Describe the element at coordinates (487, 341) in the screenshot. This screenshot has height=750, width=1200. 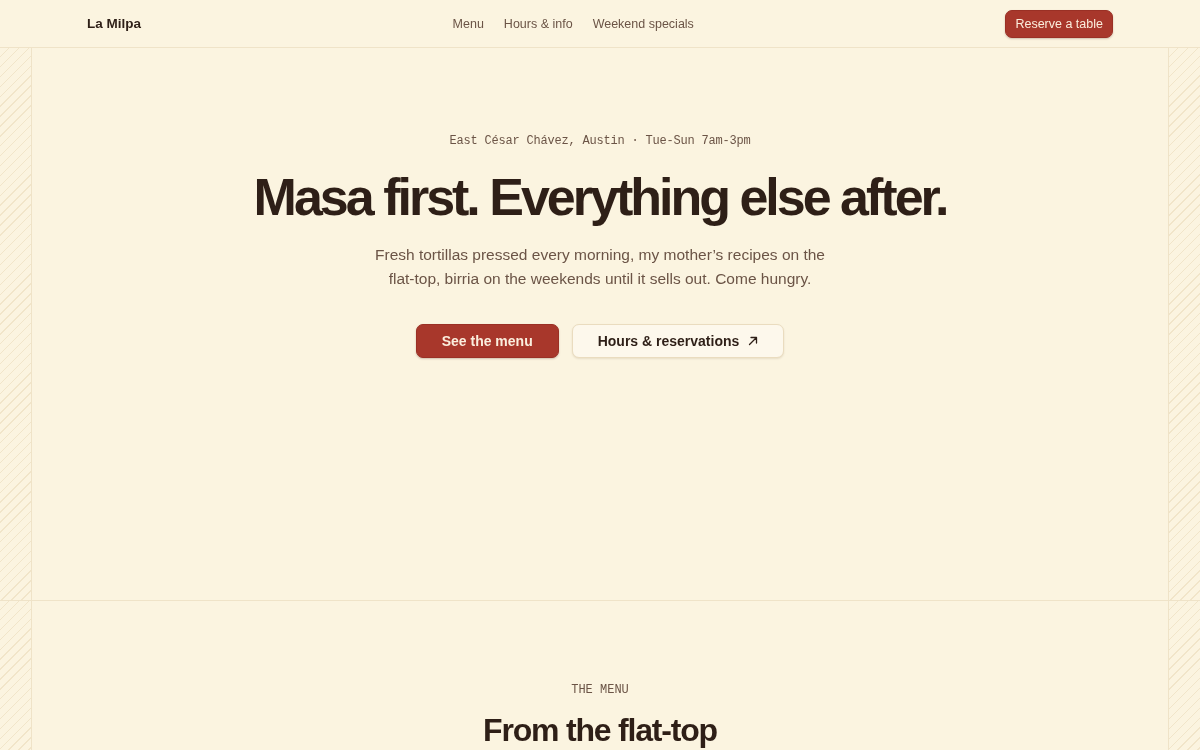
I see `see-menu-button: See the menu` at that location.